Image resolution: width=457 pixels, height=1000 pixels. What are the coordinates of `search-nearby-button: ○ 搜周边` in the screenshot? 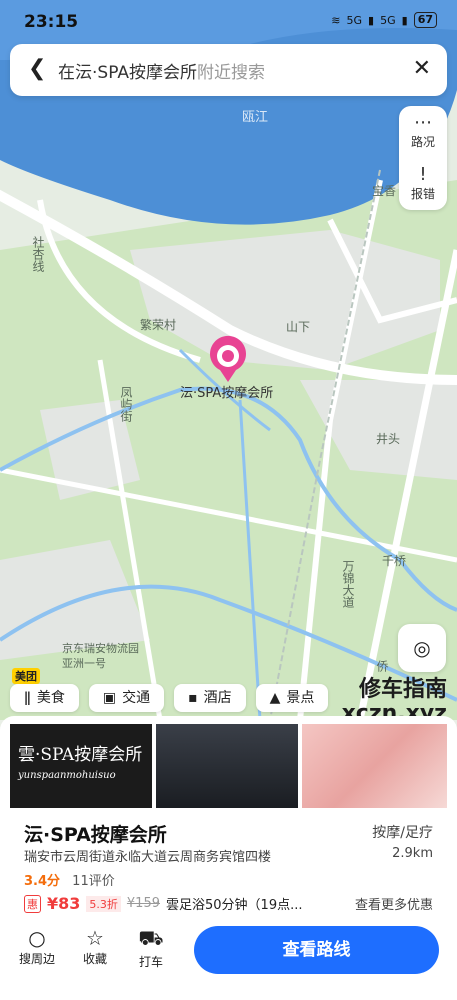 It's located at (37, 946).